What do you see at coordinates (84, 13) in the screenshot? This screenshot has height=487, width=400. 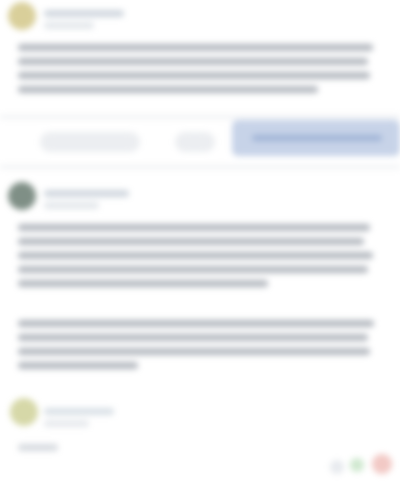 I see `post-1-author-name` at bounding box center [84, 13].